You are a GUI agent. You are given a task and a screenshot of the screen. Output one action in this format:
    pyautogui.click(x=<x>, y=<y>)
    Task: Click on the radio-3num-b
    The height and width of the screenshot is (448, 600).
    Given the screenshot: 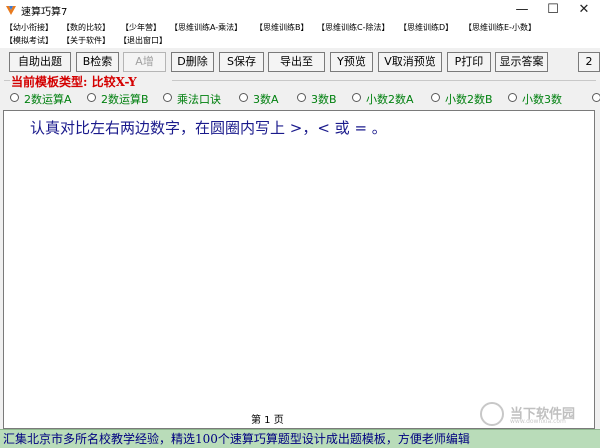 What is the action you would take?
    pyautogui.click(x=301, y=97)
    